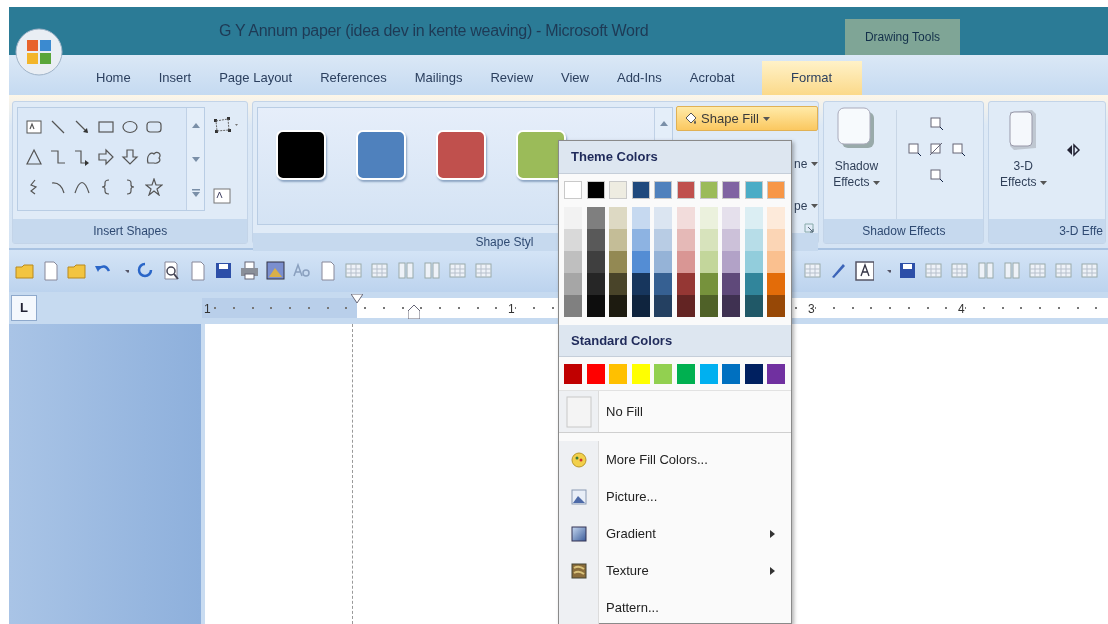  Describe the element at coordinates (175, 78) in the screenshot. I see `ribbon-tab: Insert` at that location.